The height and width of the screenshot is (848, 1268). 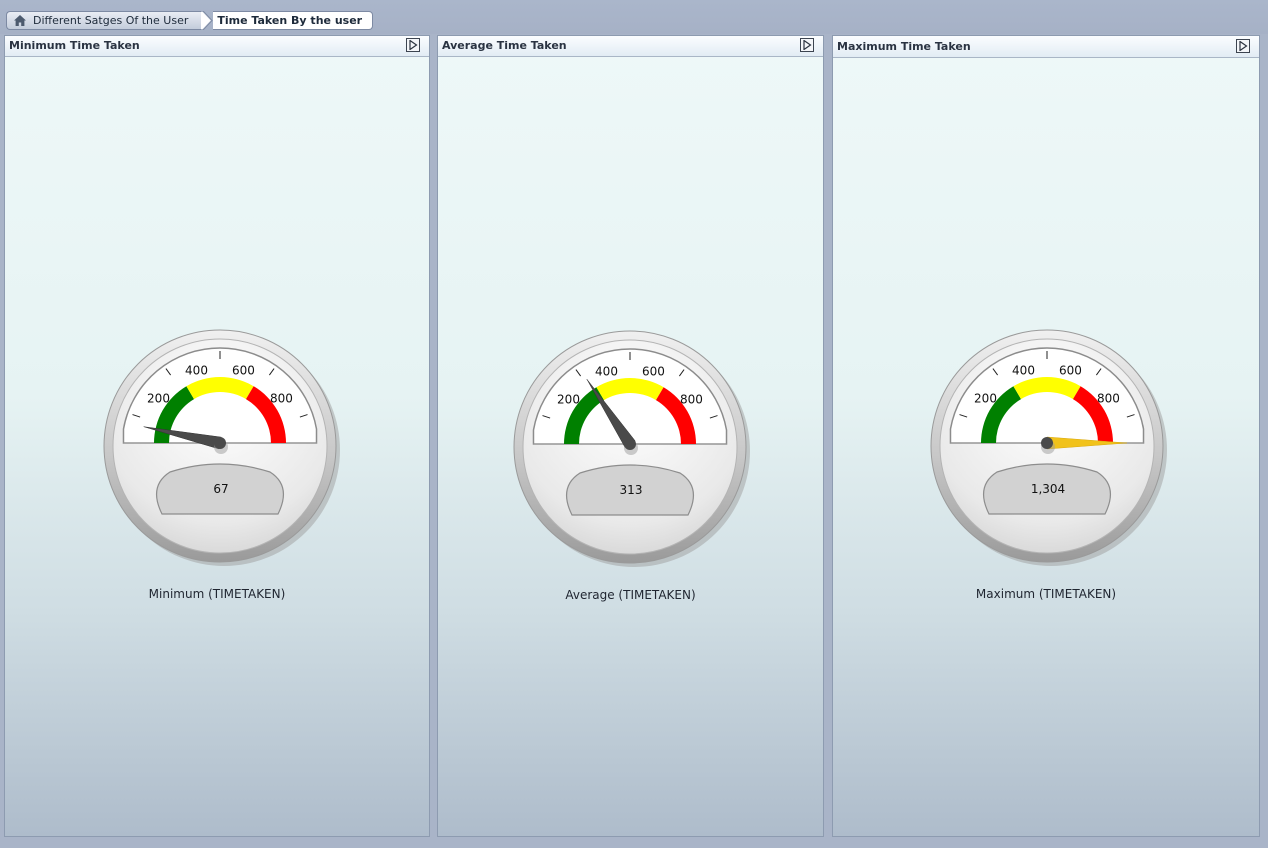 I want to click on gauge-value-text: 1,304, so click(x=1048, y=489).